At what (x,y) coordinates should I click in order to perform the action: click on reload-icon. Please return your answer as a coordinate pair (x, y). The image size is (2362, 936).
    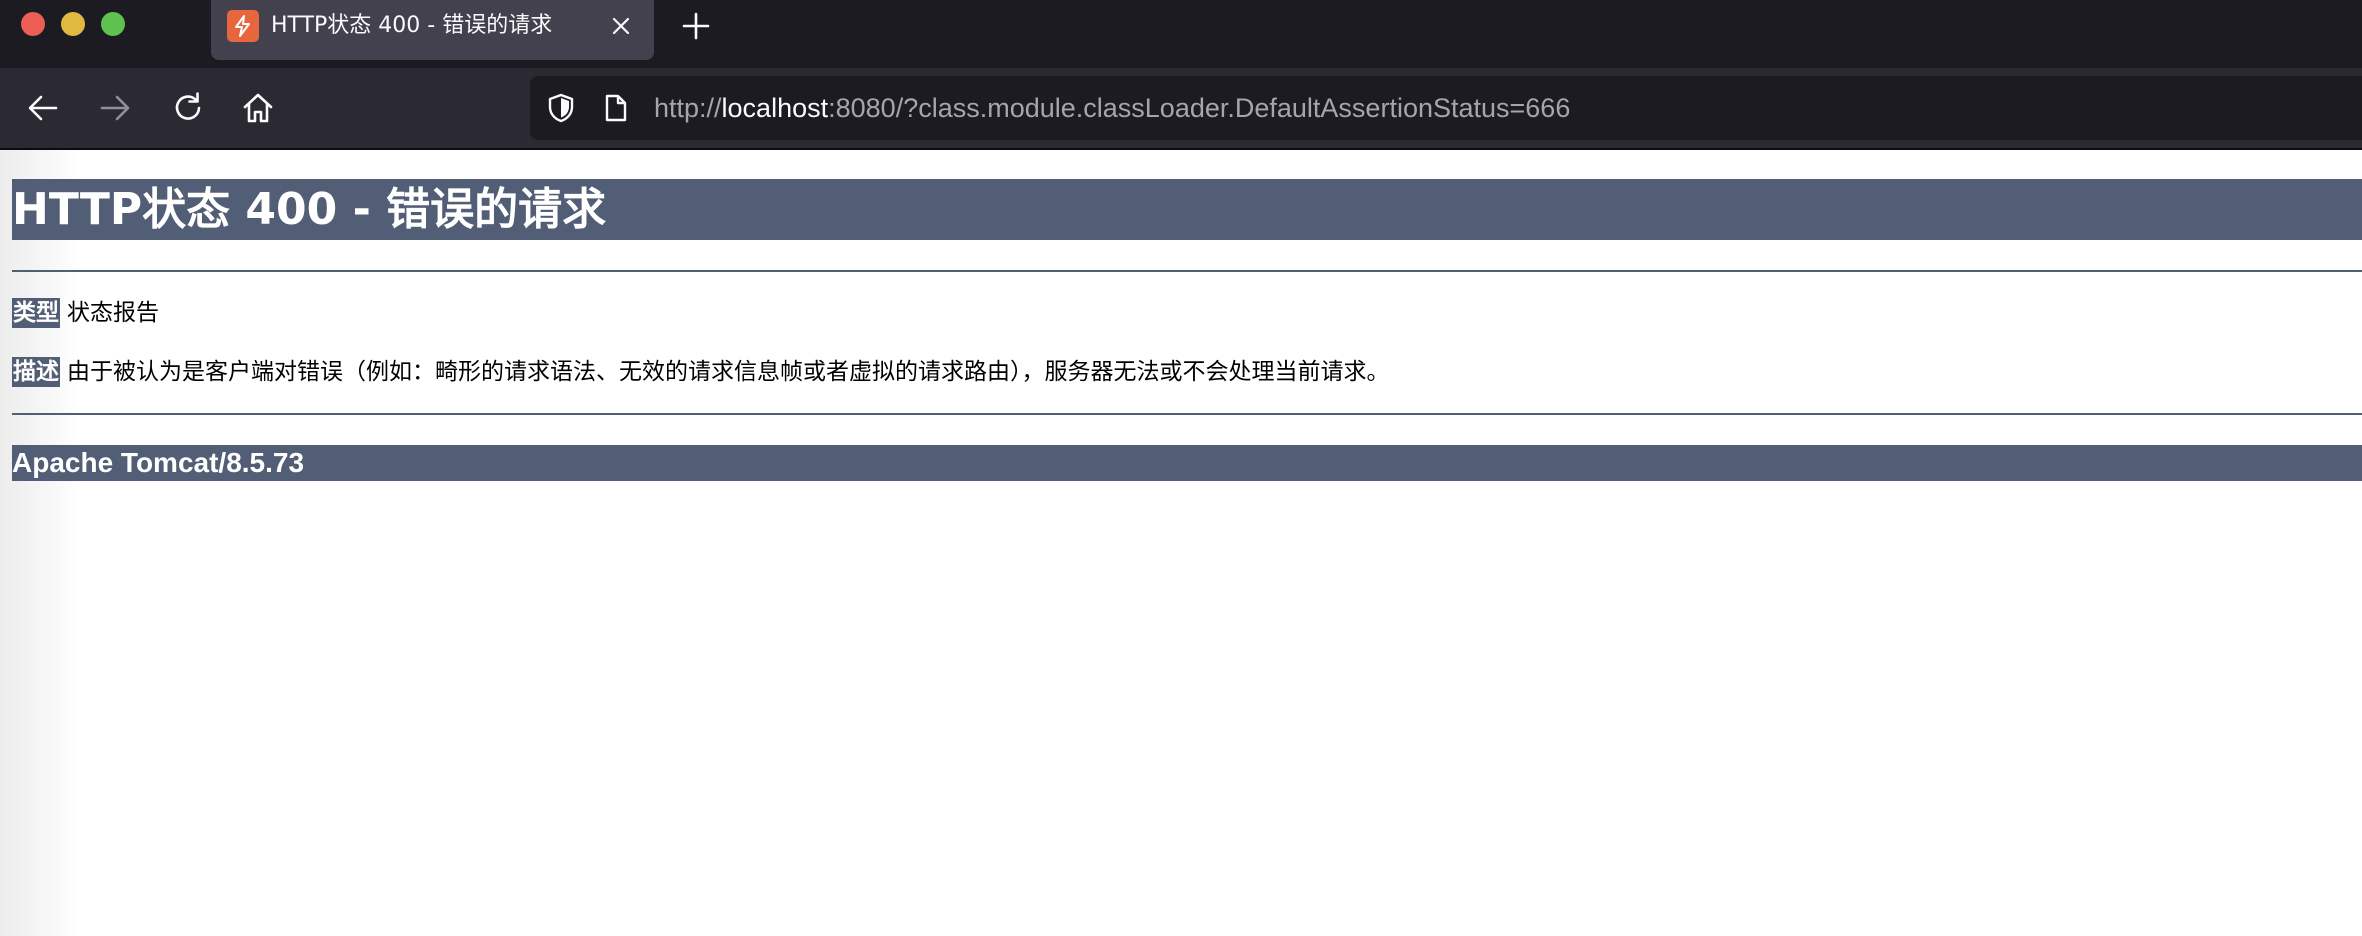
    Looking at the image, I should click on (188, 108).